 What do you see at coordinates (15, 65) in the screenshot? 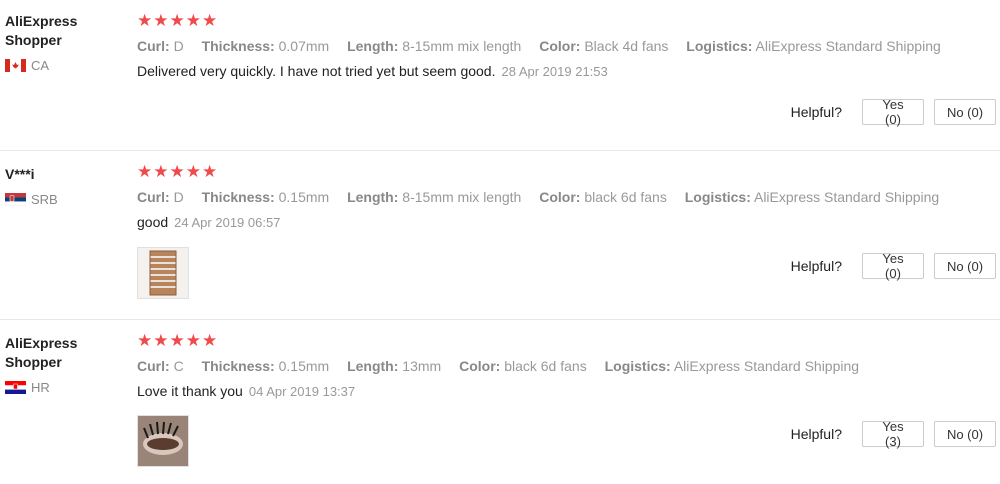
I see `canada-flag-icon` at bounding box center [15, 65].